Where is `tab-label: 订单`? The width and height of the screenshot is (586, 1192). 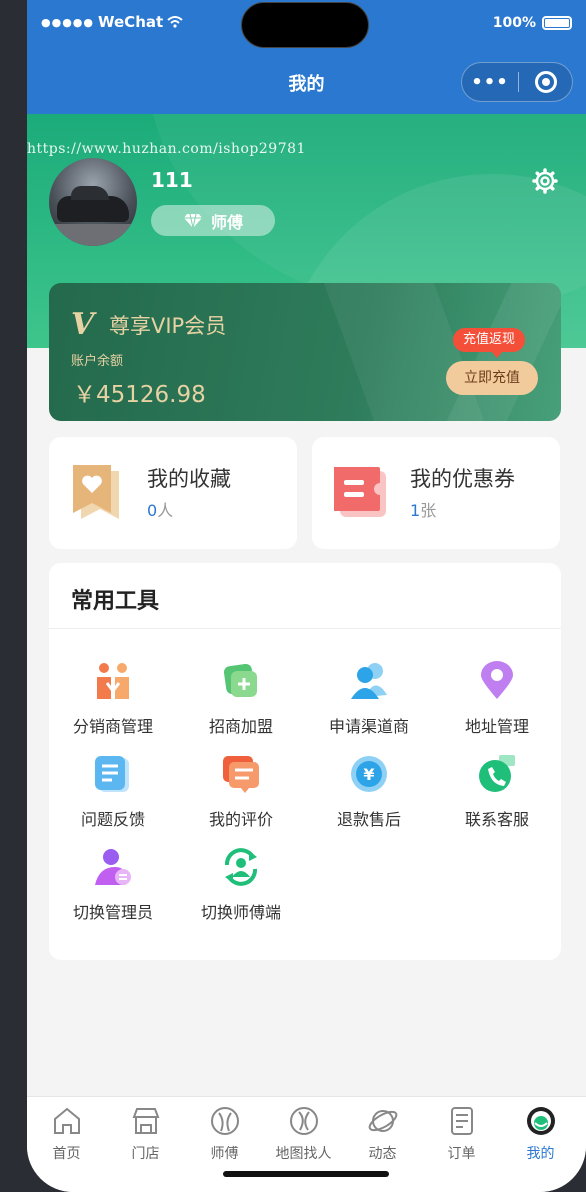
tab-label: 订单 is located at coordinates (461, 1154).